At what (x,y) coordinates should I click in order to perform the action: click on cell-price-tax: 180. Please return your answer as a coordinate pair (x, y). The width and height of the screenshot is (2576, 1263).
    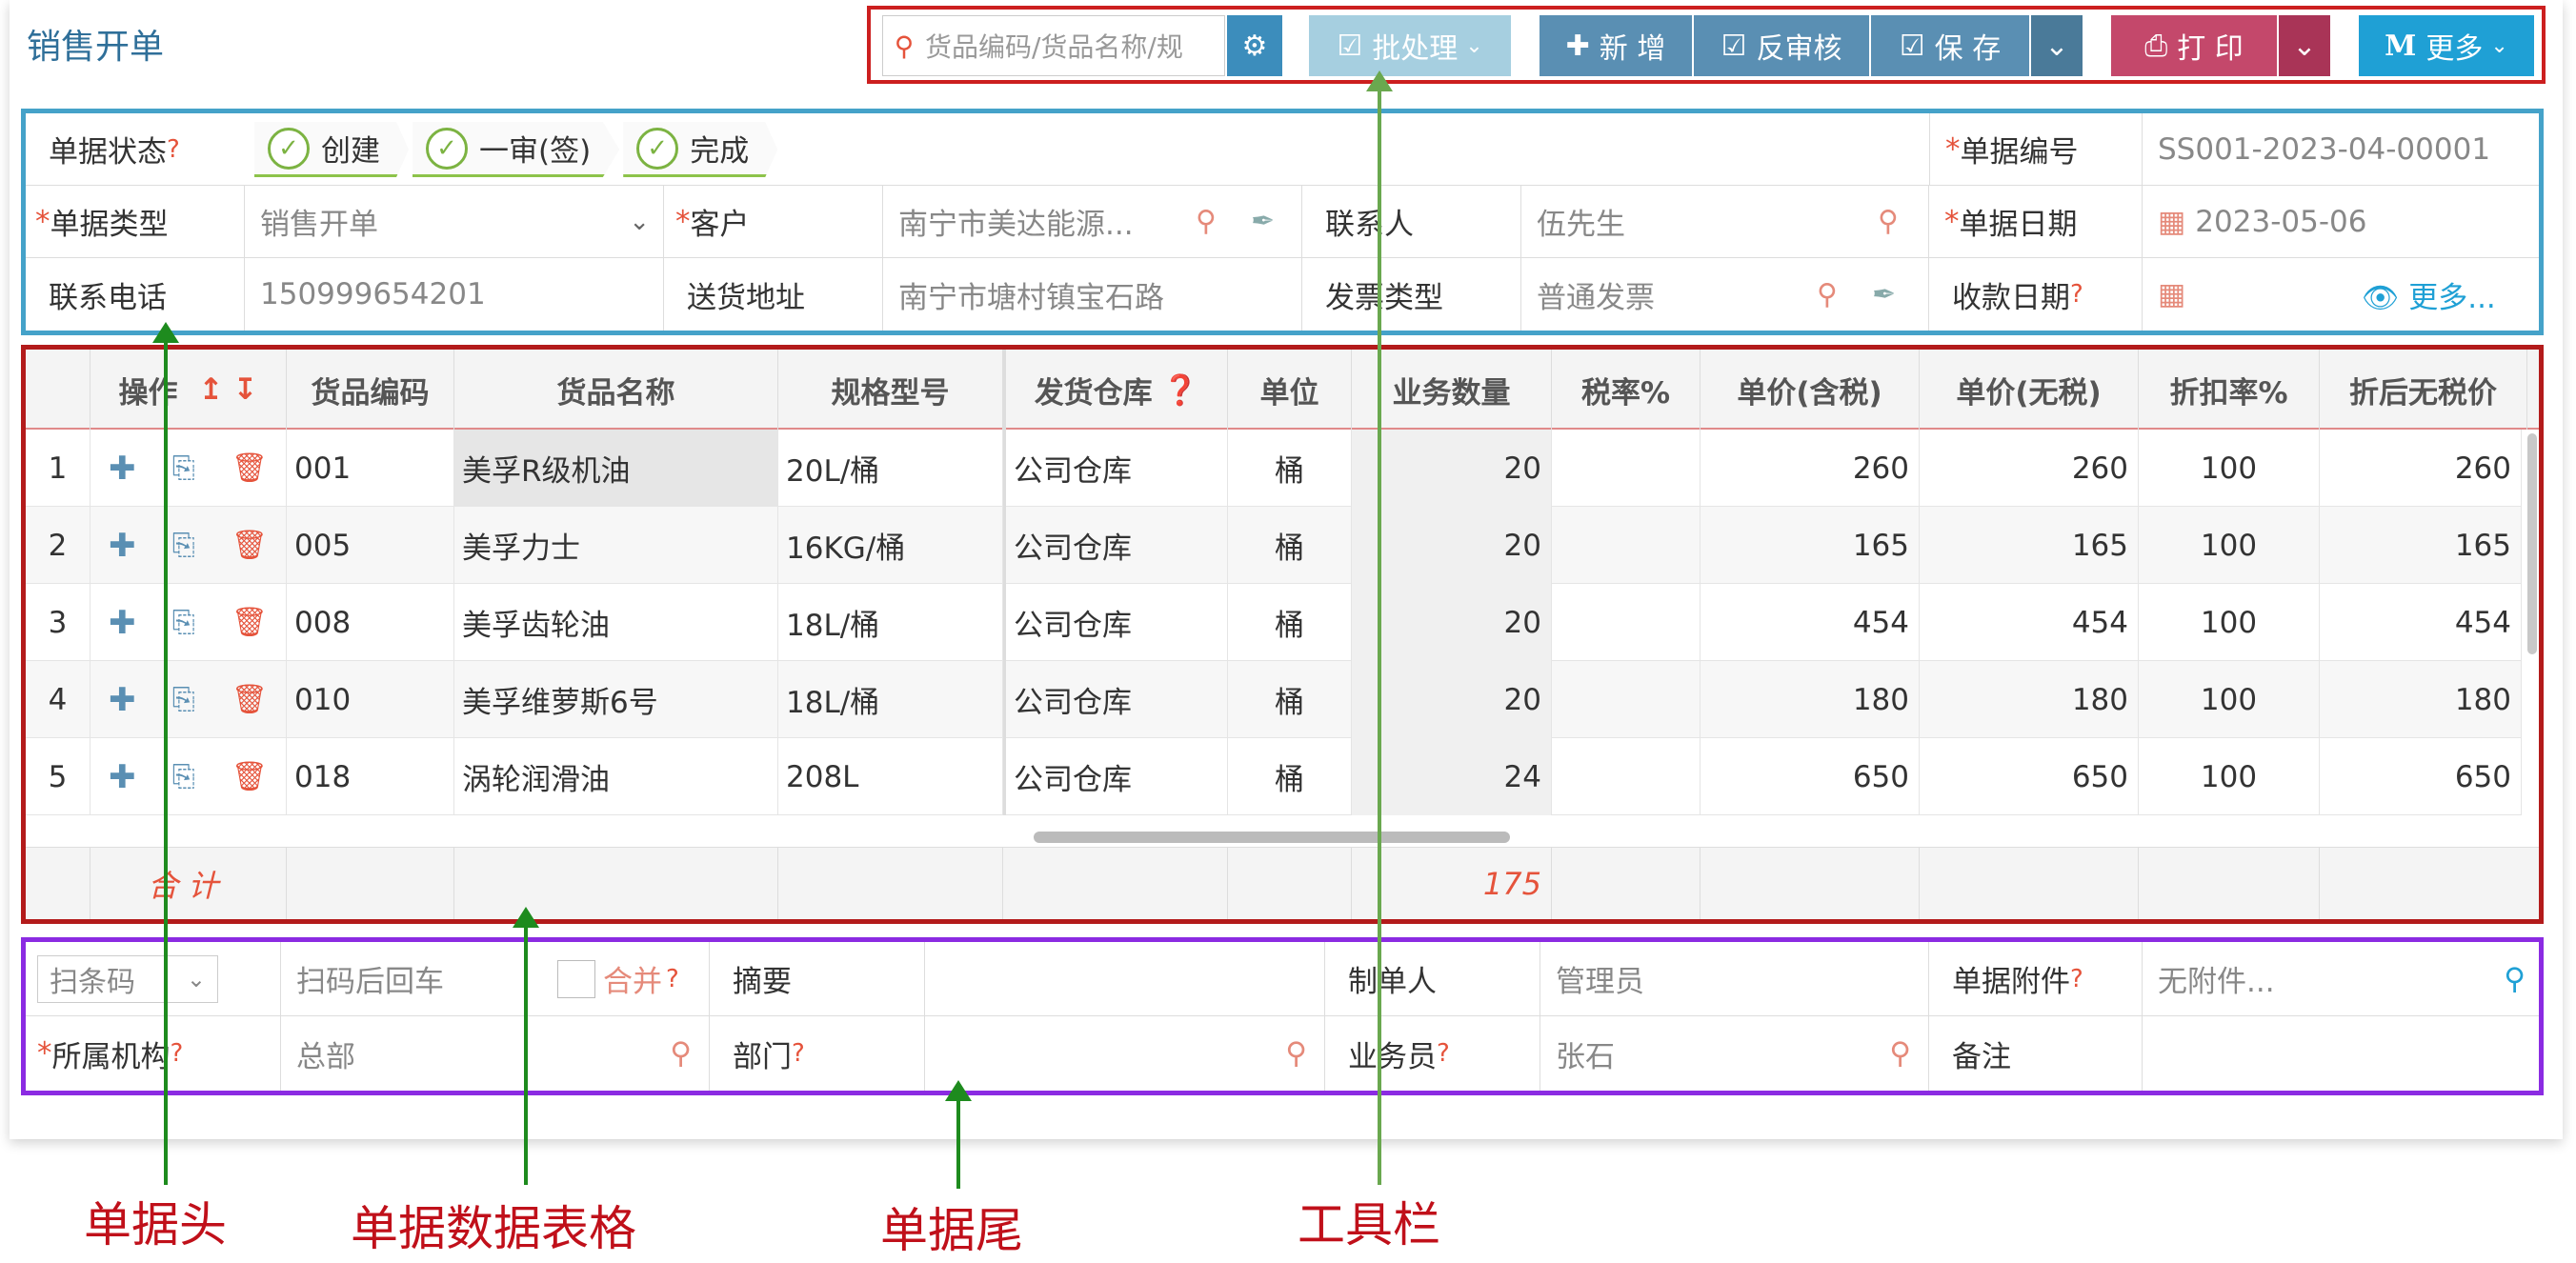
    Looking at the image, I should click on (1811, 699).